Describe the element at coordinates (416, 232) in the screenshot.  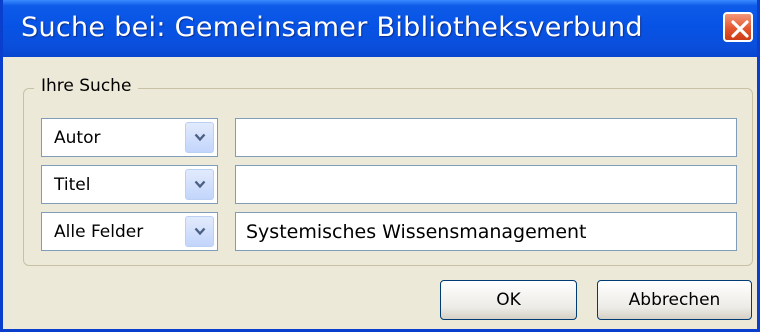
I see `search-input-value: Systemisches Wissensmanagement` at that location.